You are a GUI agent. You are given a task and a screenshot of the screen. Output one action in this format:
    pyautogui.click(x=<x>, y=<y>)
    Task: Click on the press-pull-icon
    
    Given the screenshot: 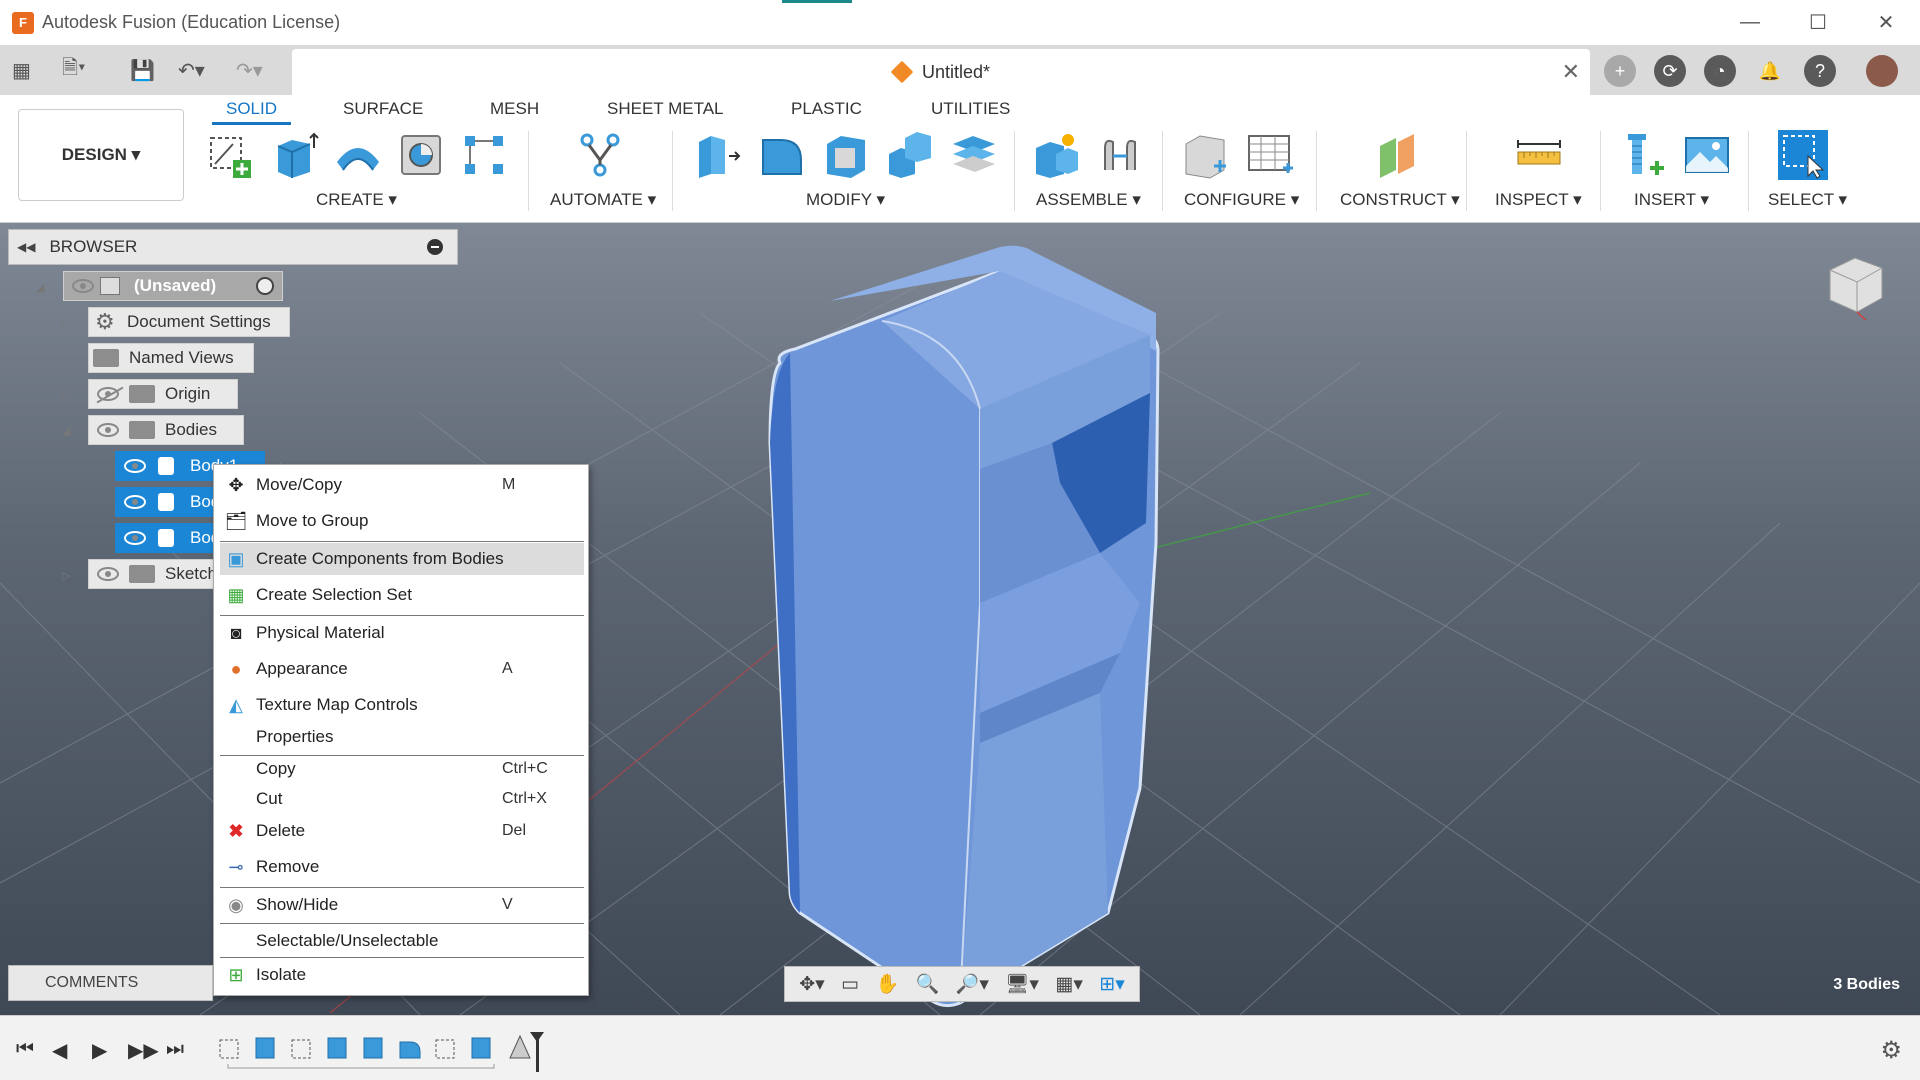 What is the action you would take?
    pyautogui.click(x=718, y=155)
    